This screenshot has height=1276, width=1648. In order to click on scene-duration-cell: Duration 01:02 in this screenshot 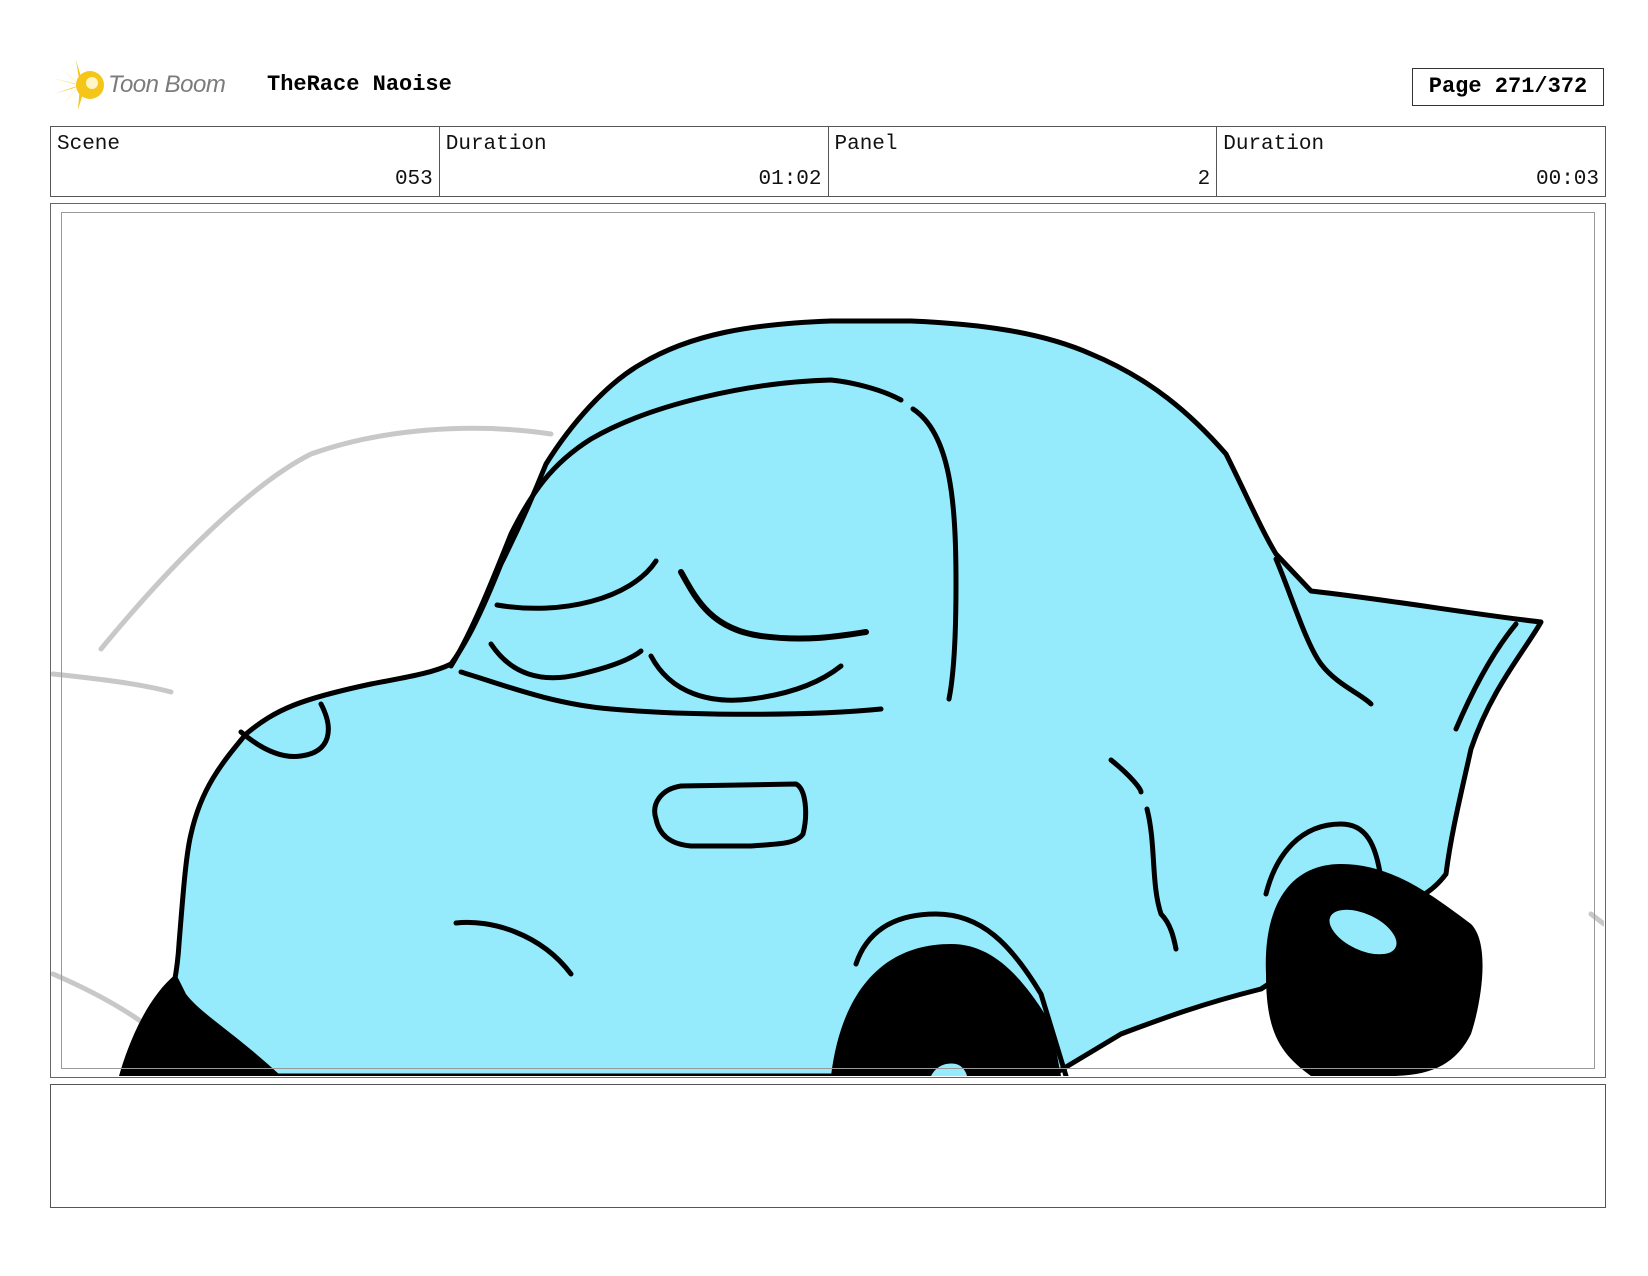, I will do `click(634, 161)`.